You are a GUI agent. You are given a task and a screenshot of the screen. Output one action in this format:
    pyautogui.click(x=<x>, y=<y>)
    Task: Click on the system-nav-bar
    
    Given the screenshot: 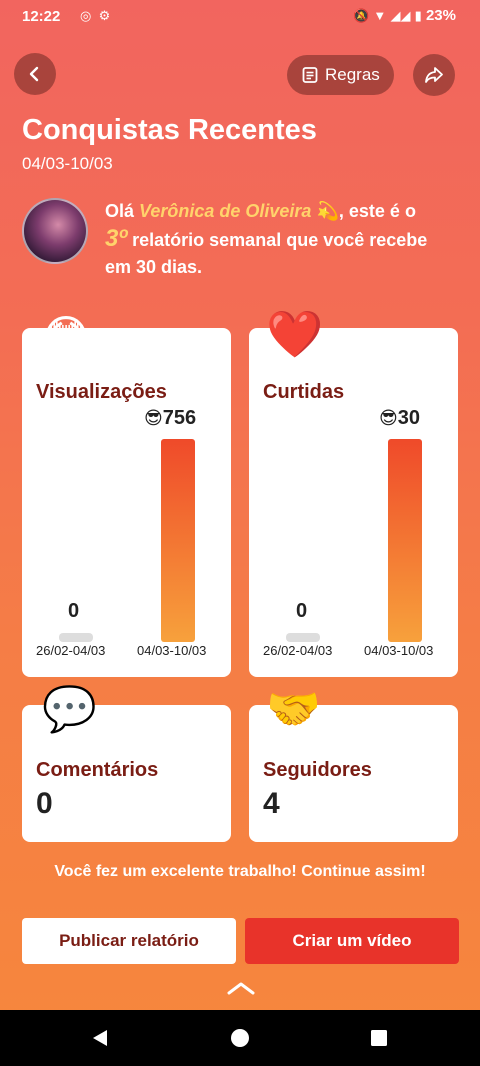 What is the action you would take?
    pyautogui.click(x=240, y=1038)
    